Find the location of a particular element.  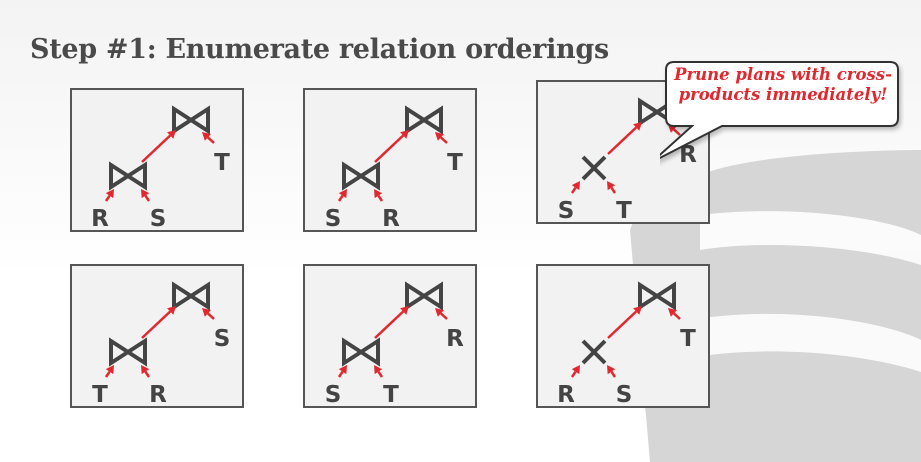

callout-line-1: Prune plans with cross- is located at coordinates (783, 74).